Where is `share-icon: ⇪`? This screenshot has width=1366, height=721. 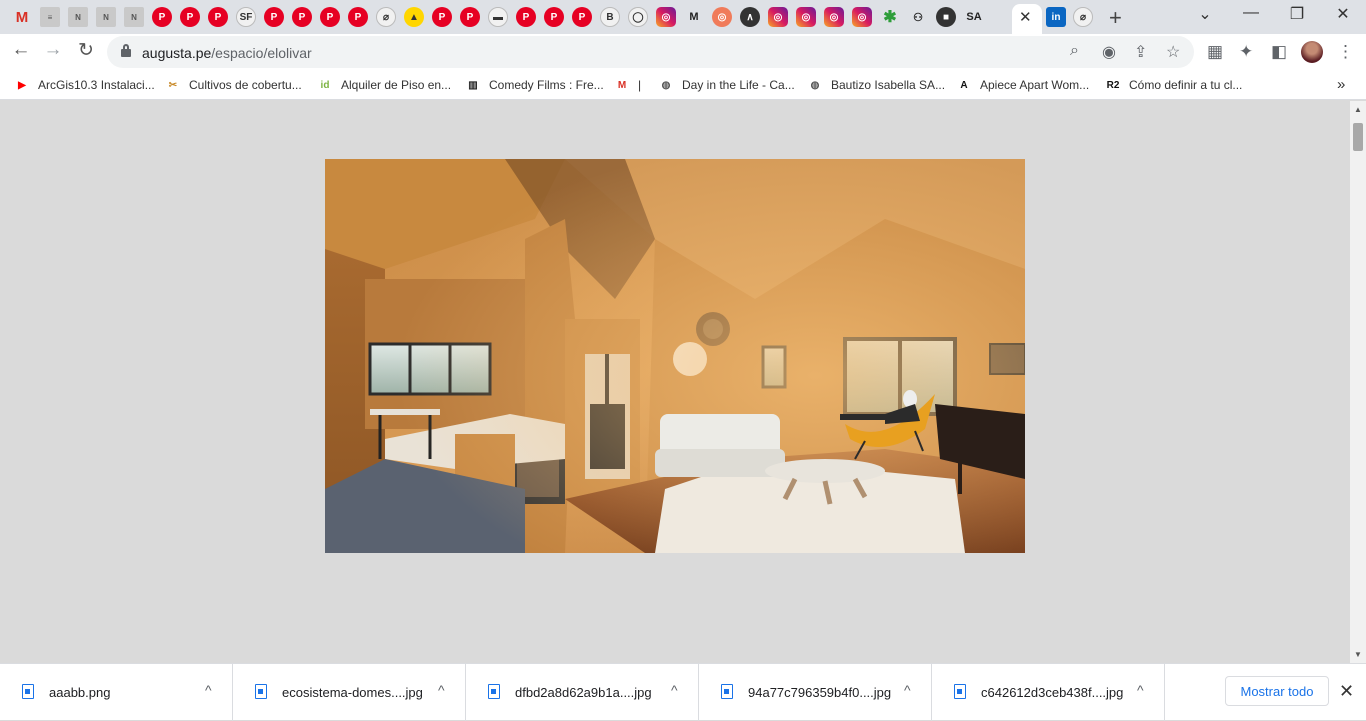 share-icon: ⇪ is located at coordinates (1140, 52).